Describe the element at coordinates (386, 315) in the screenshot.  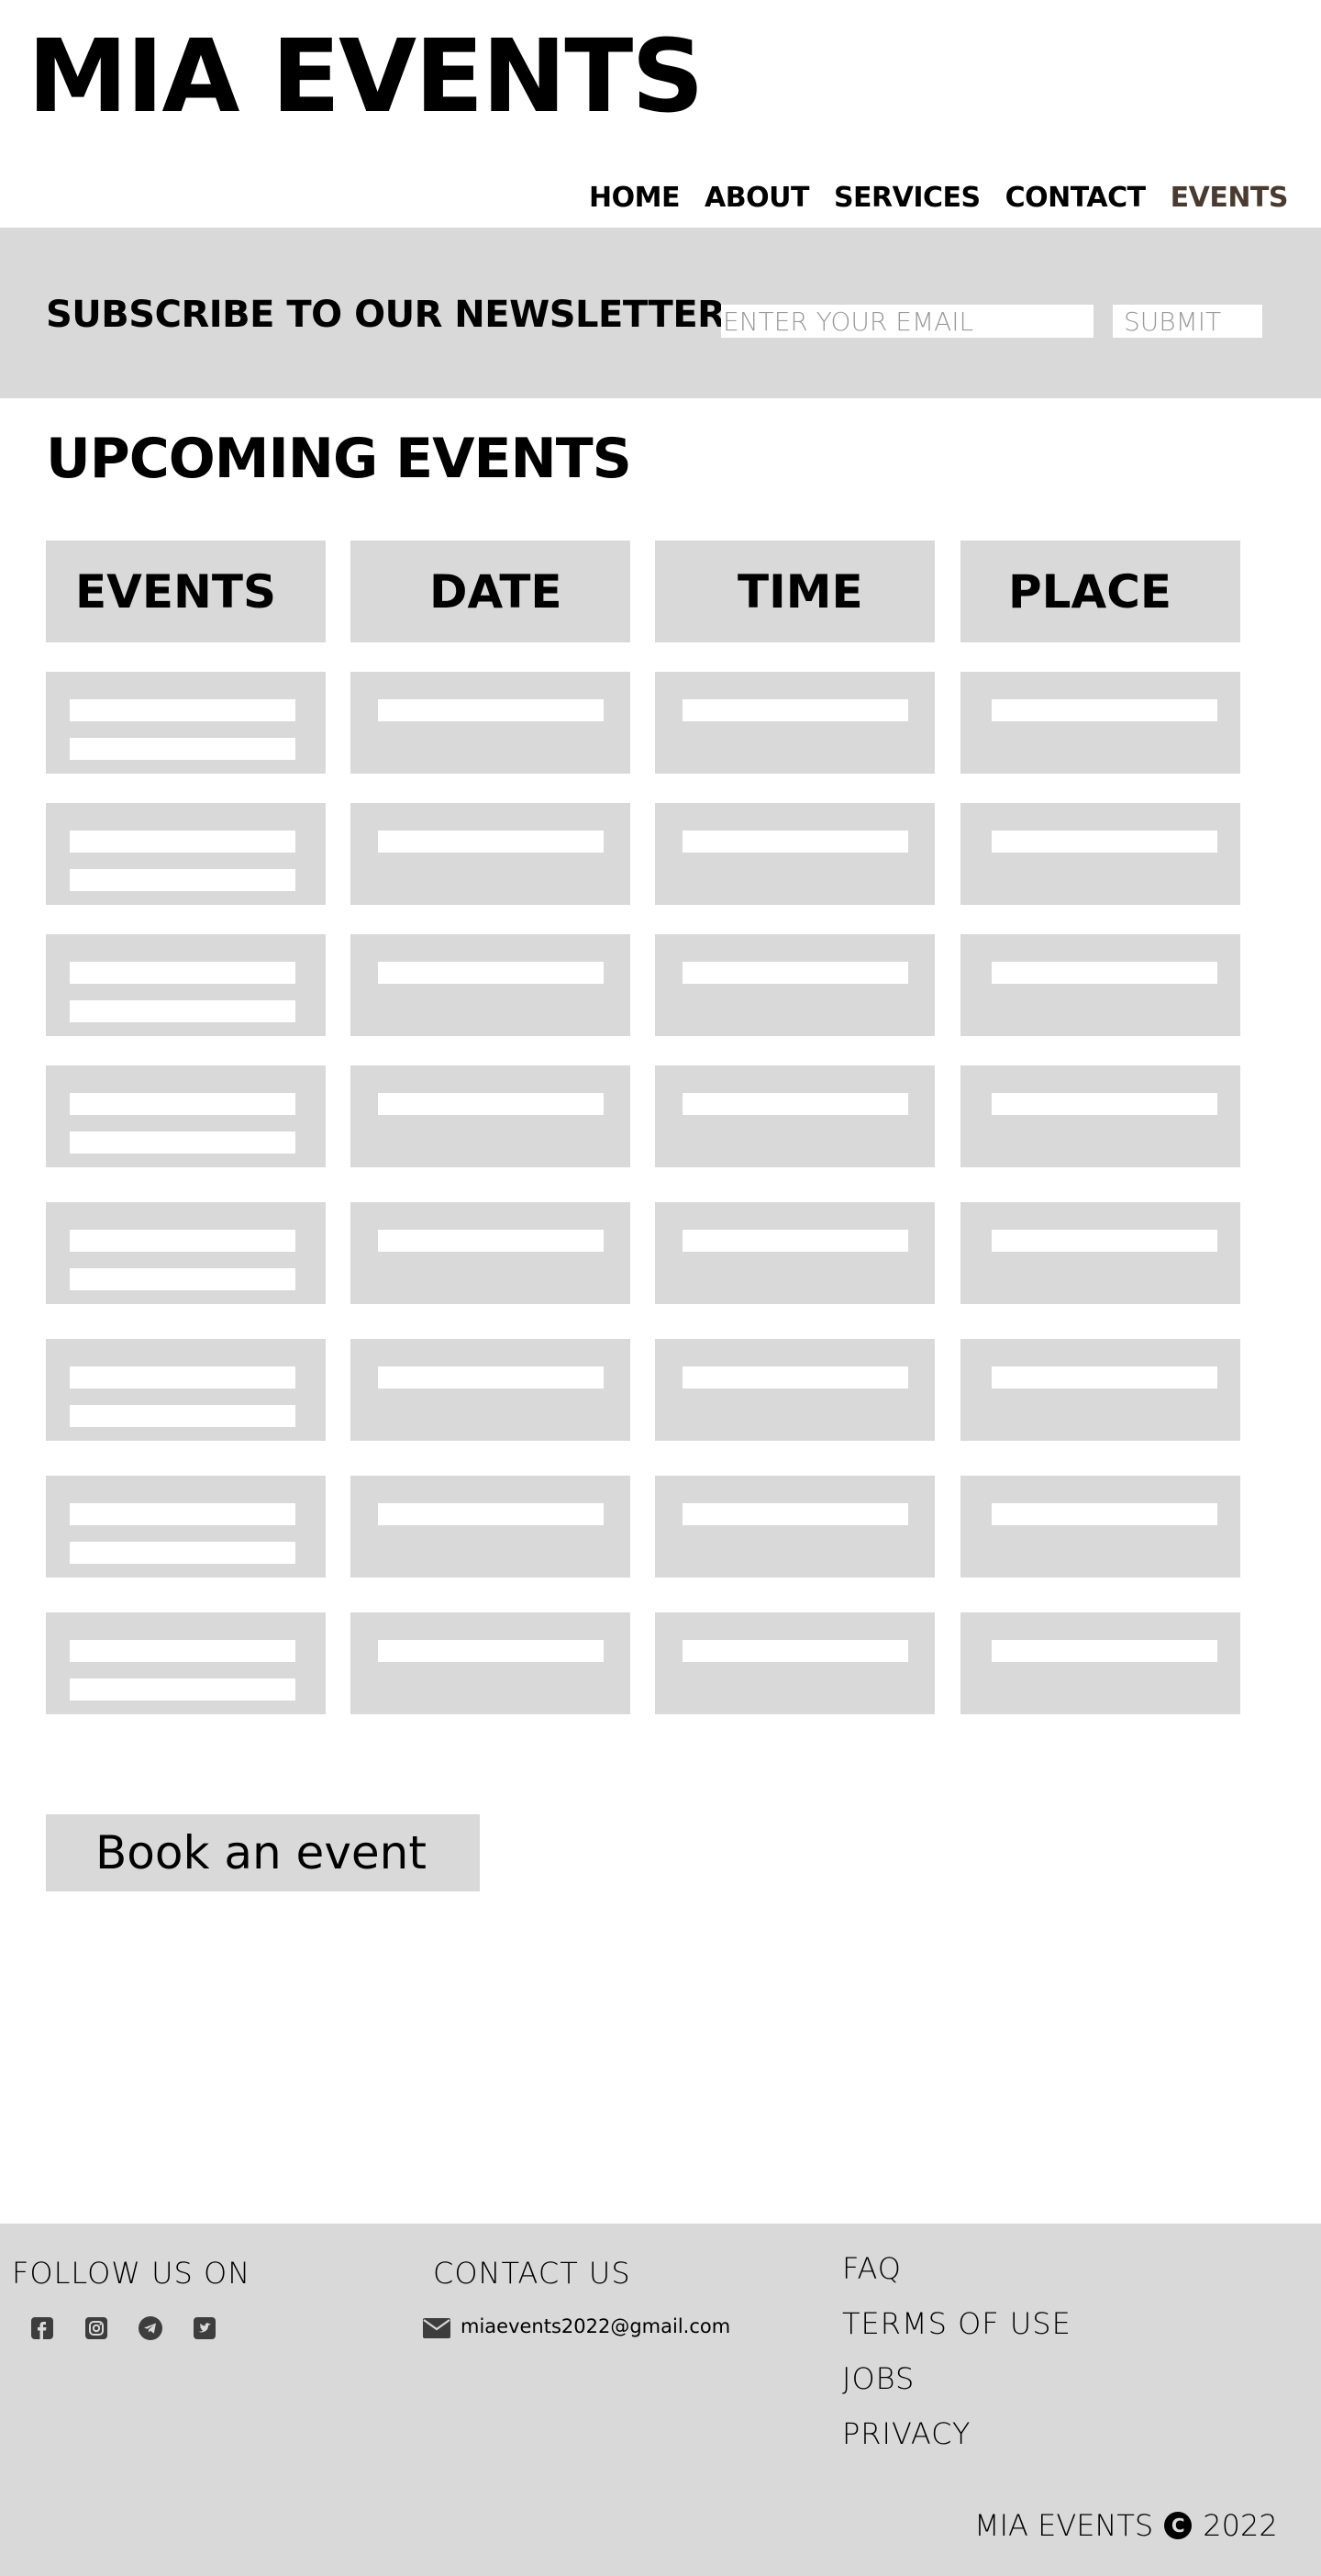
I see `newsletter-title: SUBSCRIBE TO OUR NEWSLETTER` at that location.